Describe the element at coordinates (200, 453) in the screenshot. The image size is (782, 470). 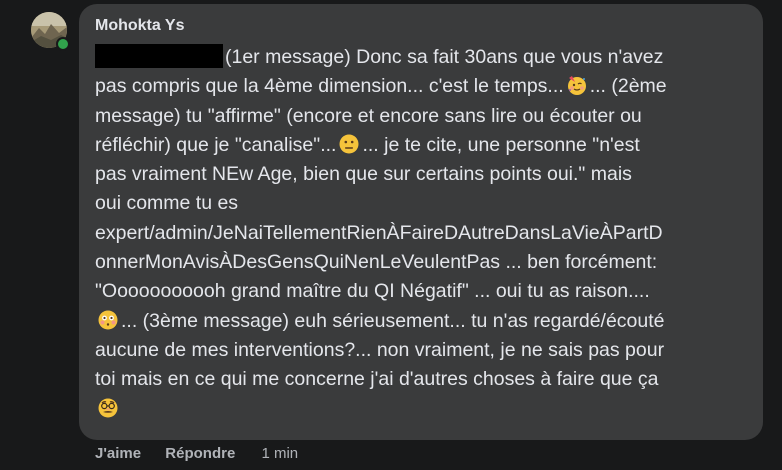
I see `reply-button: Répondre` at that location.